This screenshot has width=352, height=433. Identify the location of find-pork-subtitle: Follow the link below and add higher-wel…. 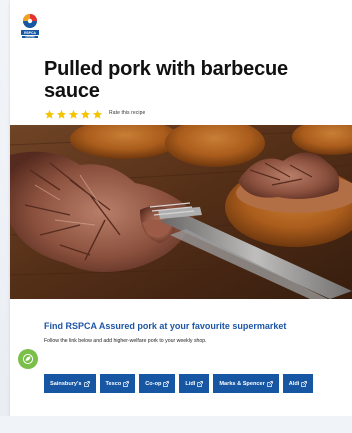
(125, 341).